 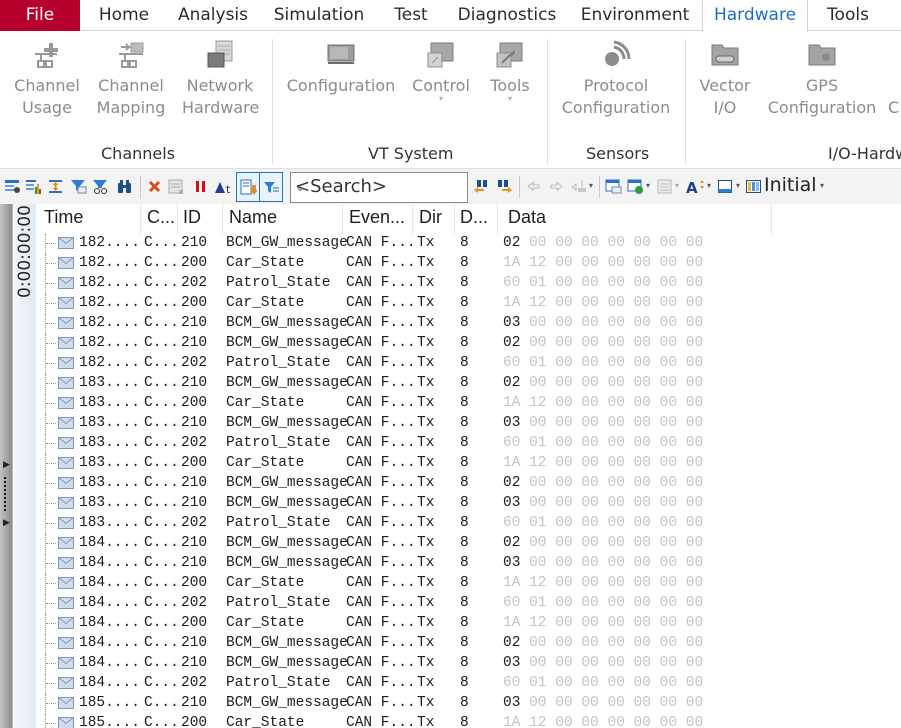 I want to click on tab-simulation: Simulation, so click(x=319, y=15).